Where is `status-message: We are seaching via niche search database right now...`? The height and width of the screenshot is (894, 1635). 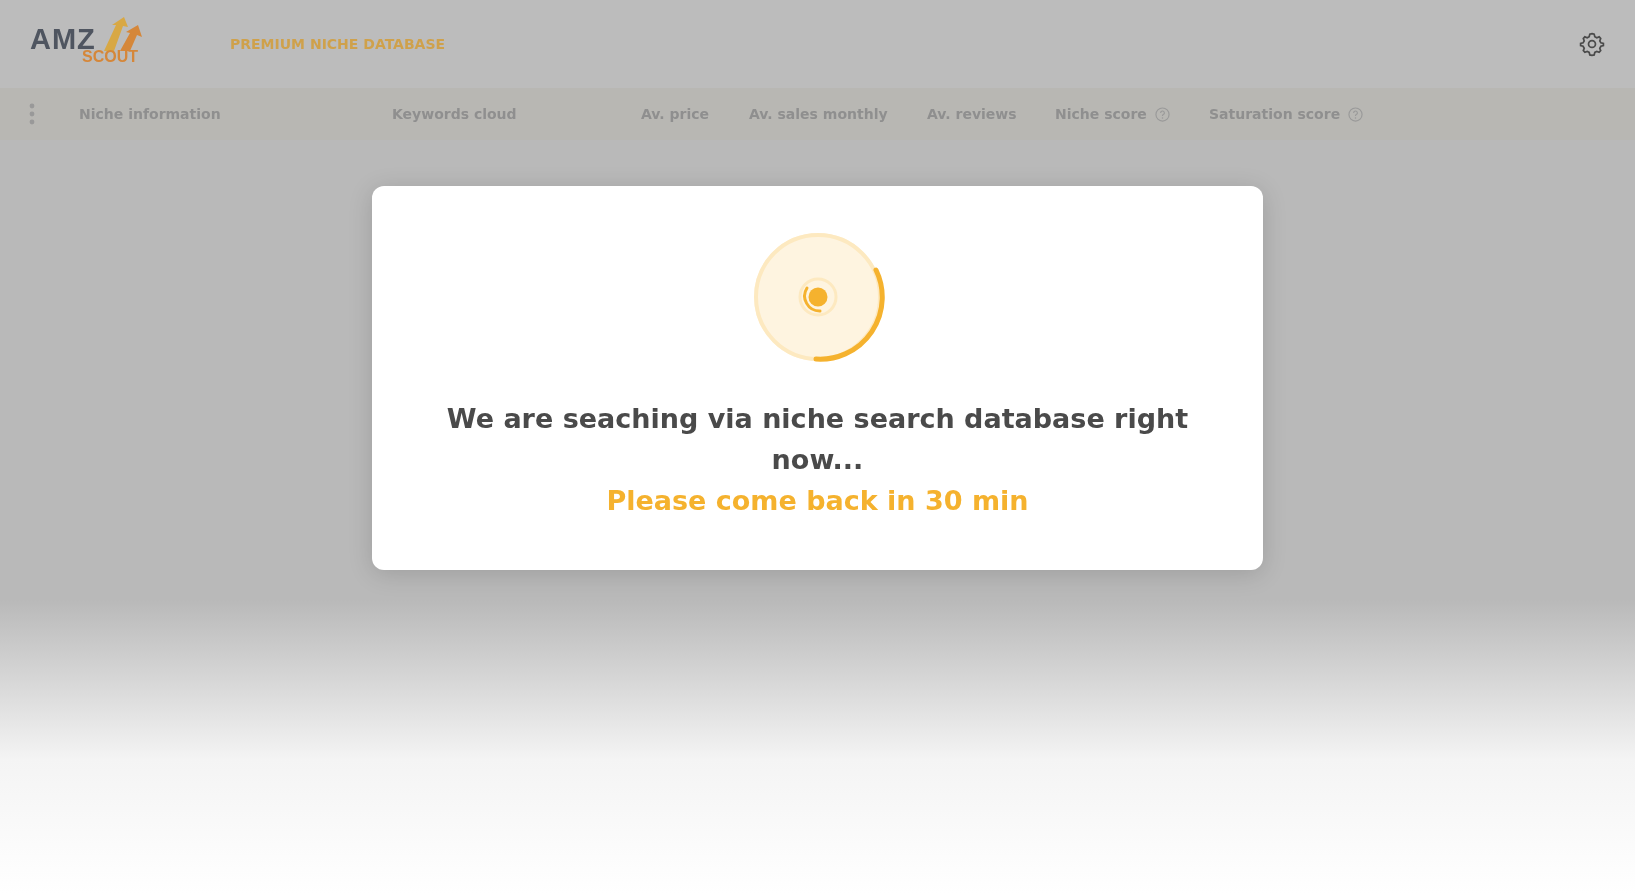
status-message: We are seaching via niche search database right now... is located at coordinates (817, 439).